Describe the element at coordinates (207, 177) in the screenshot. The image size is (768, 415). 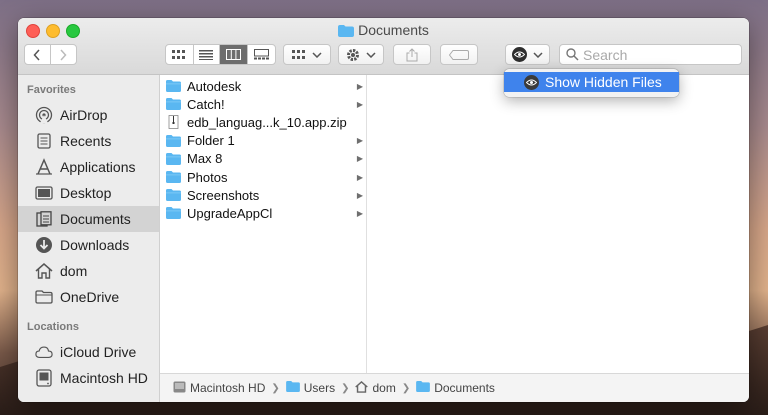
I see `file-name: Photos` at that location.